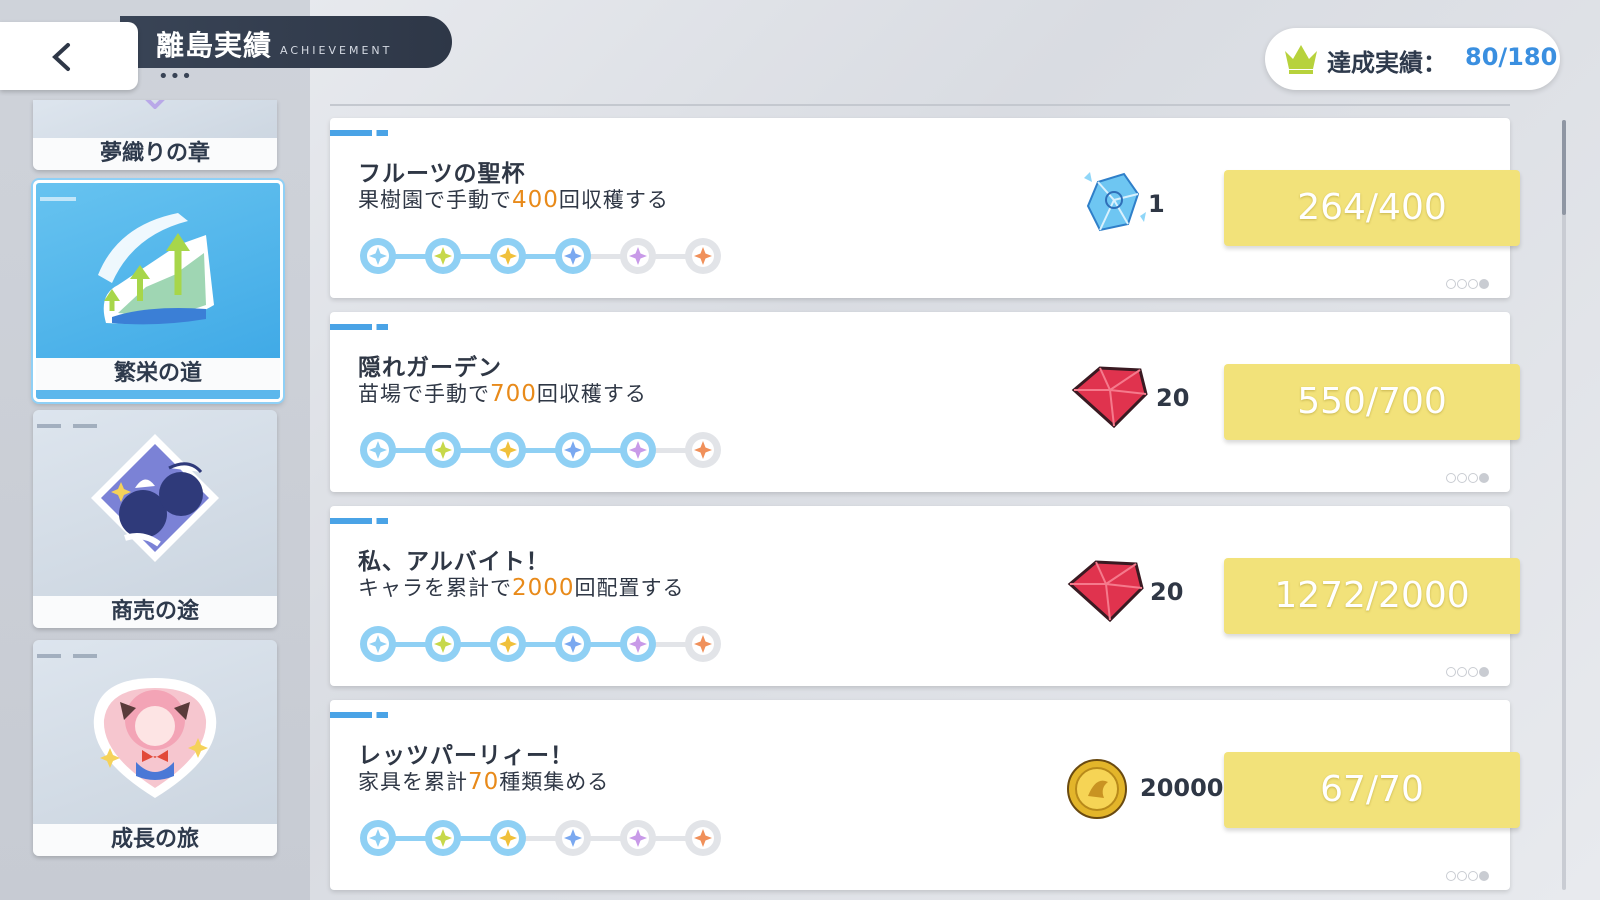  What do you see at coordinates (155, 500) in the screenshot?
I see `money-bag-emblem-icon` at bounding box center [155, 500].